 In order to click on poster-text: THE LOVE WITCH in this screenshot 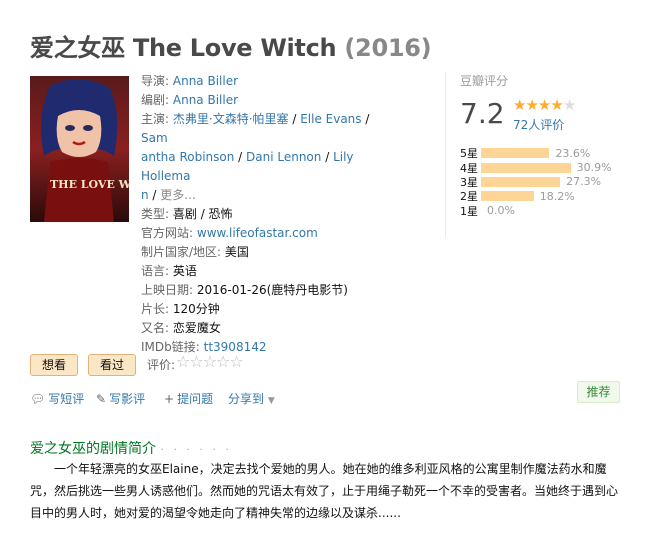, I will do `click(89, 184)`.